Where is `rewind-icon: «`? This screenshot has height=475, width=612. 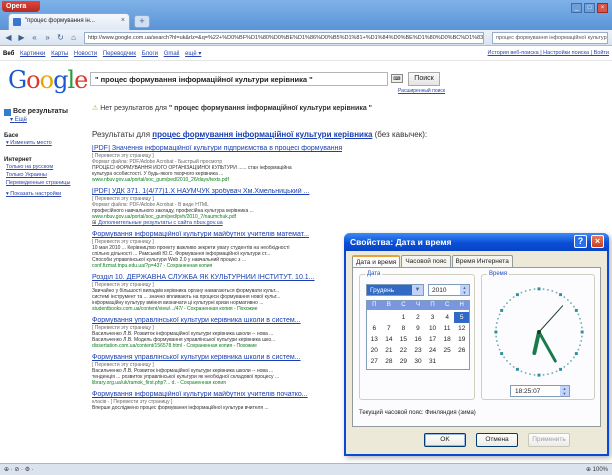
rewind-icon: « is located at coordinates (34, 37).